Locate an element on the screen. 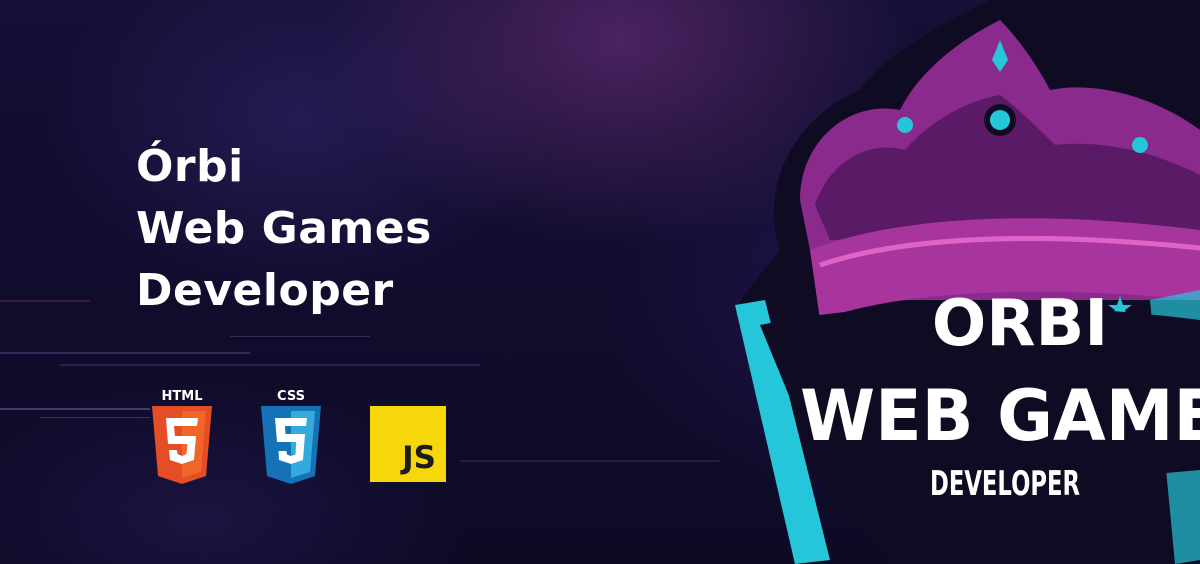 The height and width of the screenshot is (564, 1200). headline-line-3: Developer is located at coordinates (265, 290).